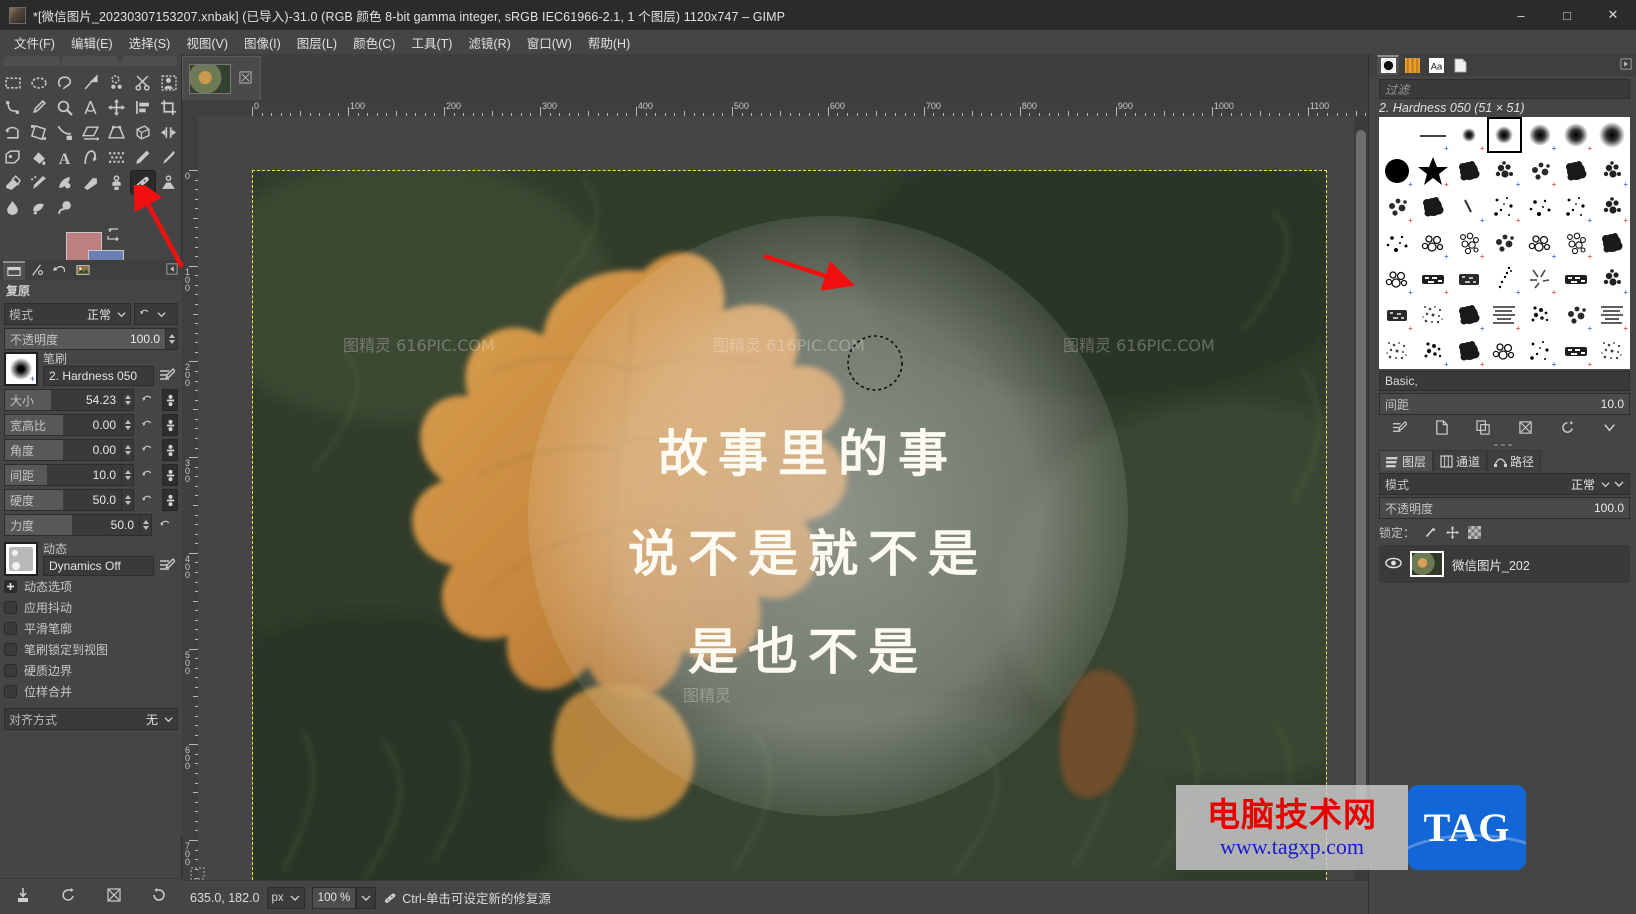  I want to click on bucket-fill-icon, so click(39, 157).